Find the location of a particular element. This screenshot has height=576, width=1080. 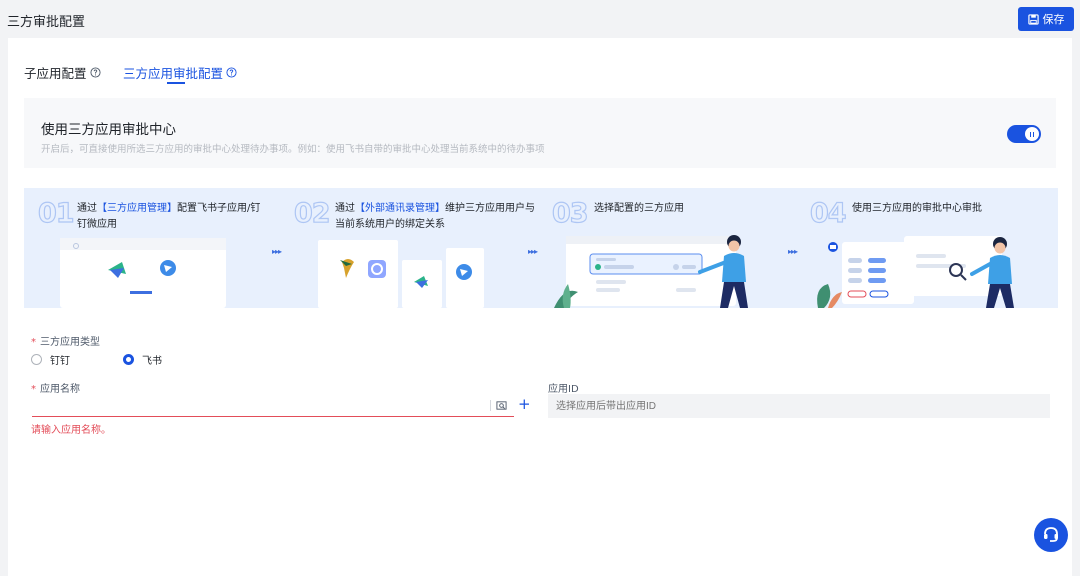

radio-circle-icon is located at coordinates (36, 359).